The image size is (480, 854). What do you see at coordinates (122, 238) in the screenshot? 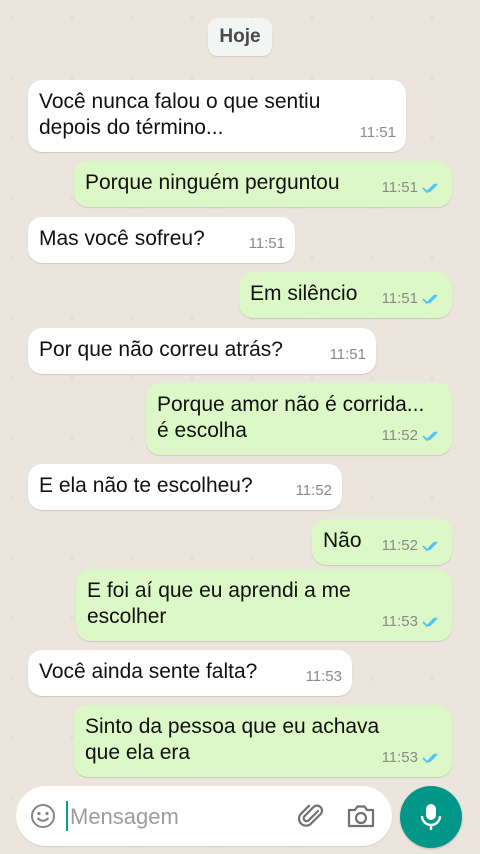
I see `message-text: Mas você sofreu?` at bounding box center [122, 238].